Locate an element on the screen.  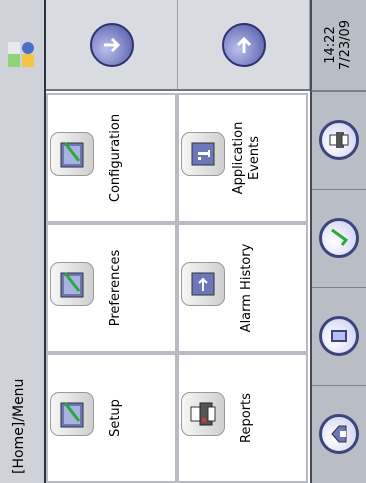
check-icon is located at coordinates (339, 238).